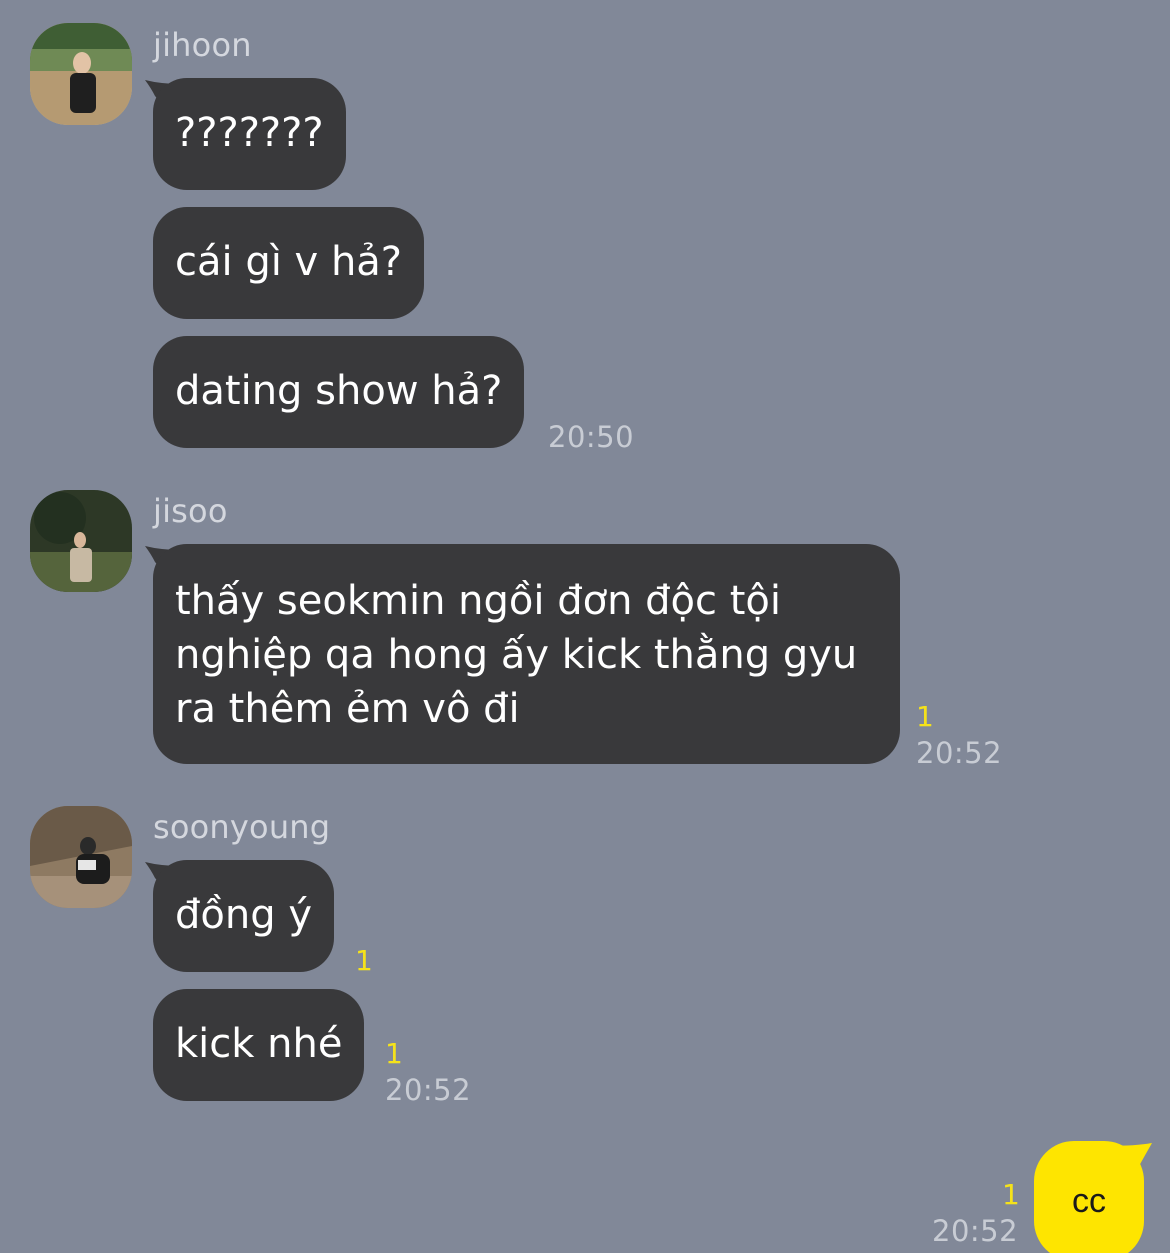 This screenshot has width=1170, height=1253. I want to click on my-message-bubble: cc, so click(1089, 1197).